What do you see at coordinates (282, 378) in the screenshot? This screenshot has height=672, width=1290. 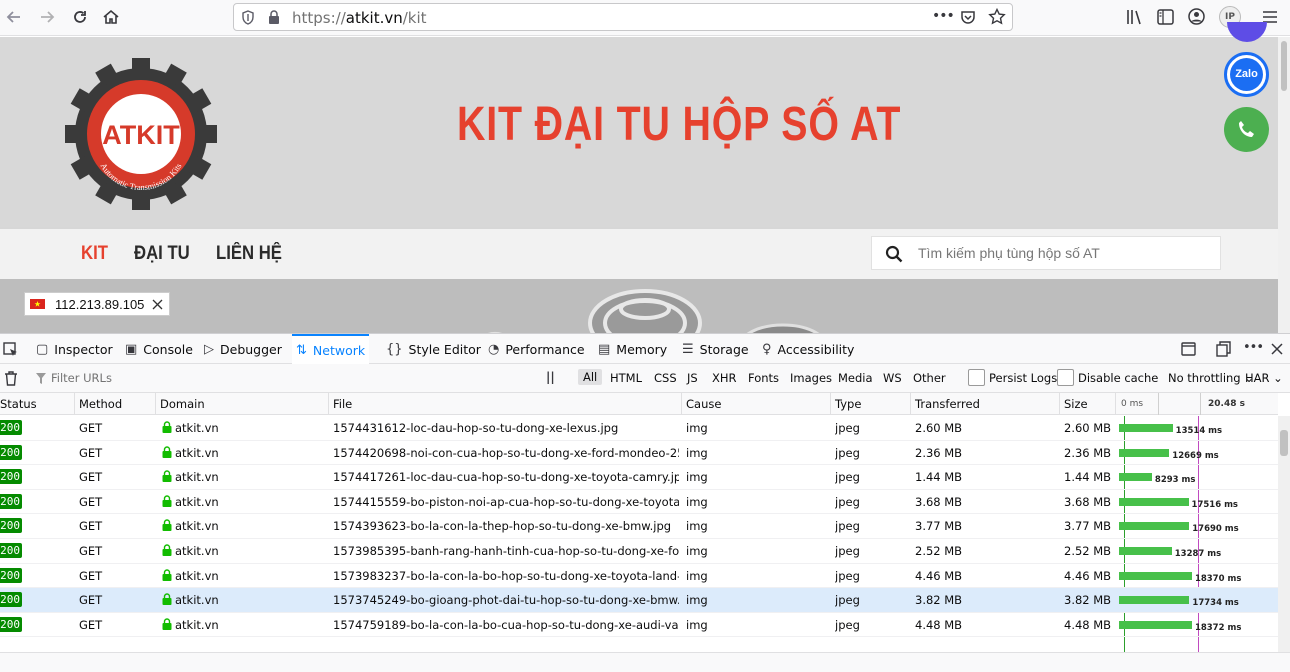 I see `filter-urls-input: Filter URLs` at bounding box center [282, 378].